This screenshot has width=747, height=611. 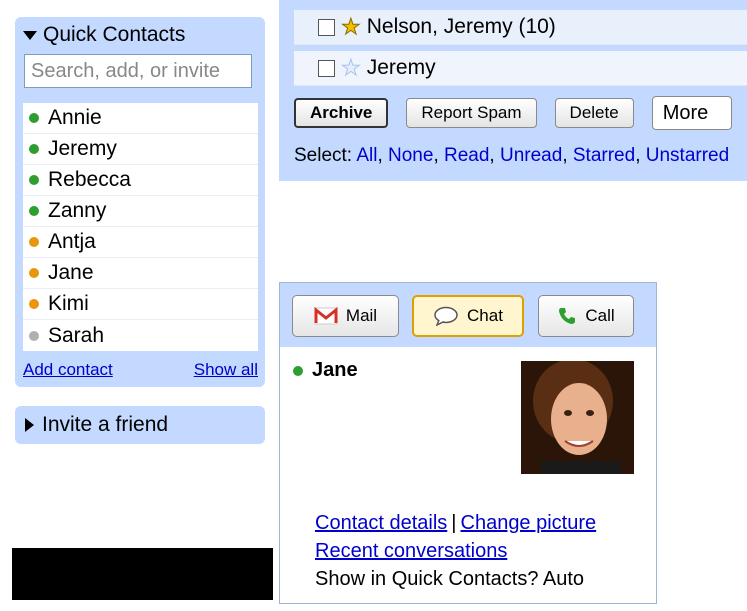 I want to click on add-contact-link: Add contact, so click(x=68, y=370).